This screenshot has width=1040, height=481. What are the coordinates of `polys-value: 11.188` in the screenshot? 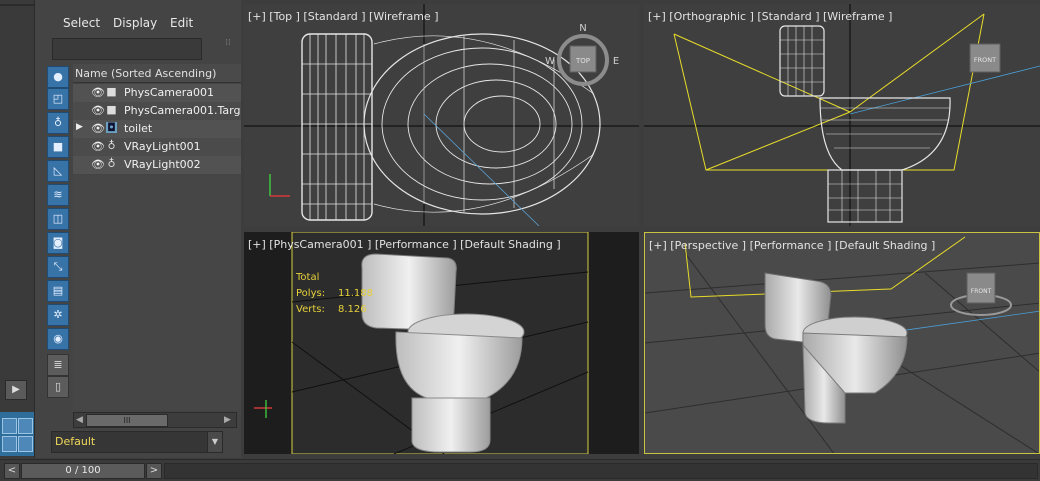 It's located at (355, 293).